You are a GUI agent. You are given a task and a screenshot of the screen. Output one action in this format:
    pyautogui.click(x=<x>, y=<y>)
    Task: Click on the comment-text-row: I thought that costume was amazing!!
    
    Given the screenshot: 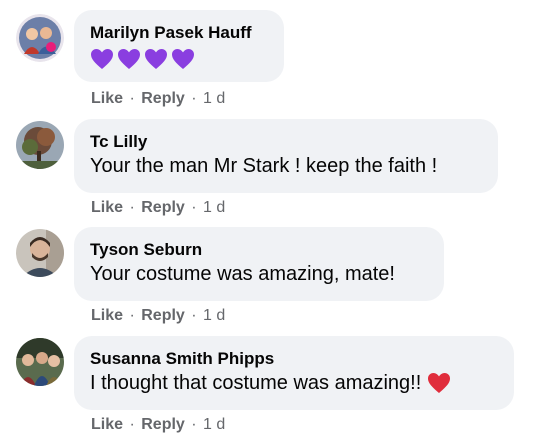 What is the action you would take?
    pyautogui.click(x=294, y=383)
    